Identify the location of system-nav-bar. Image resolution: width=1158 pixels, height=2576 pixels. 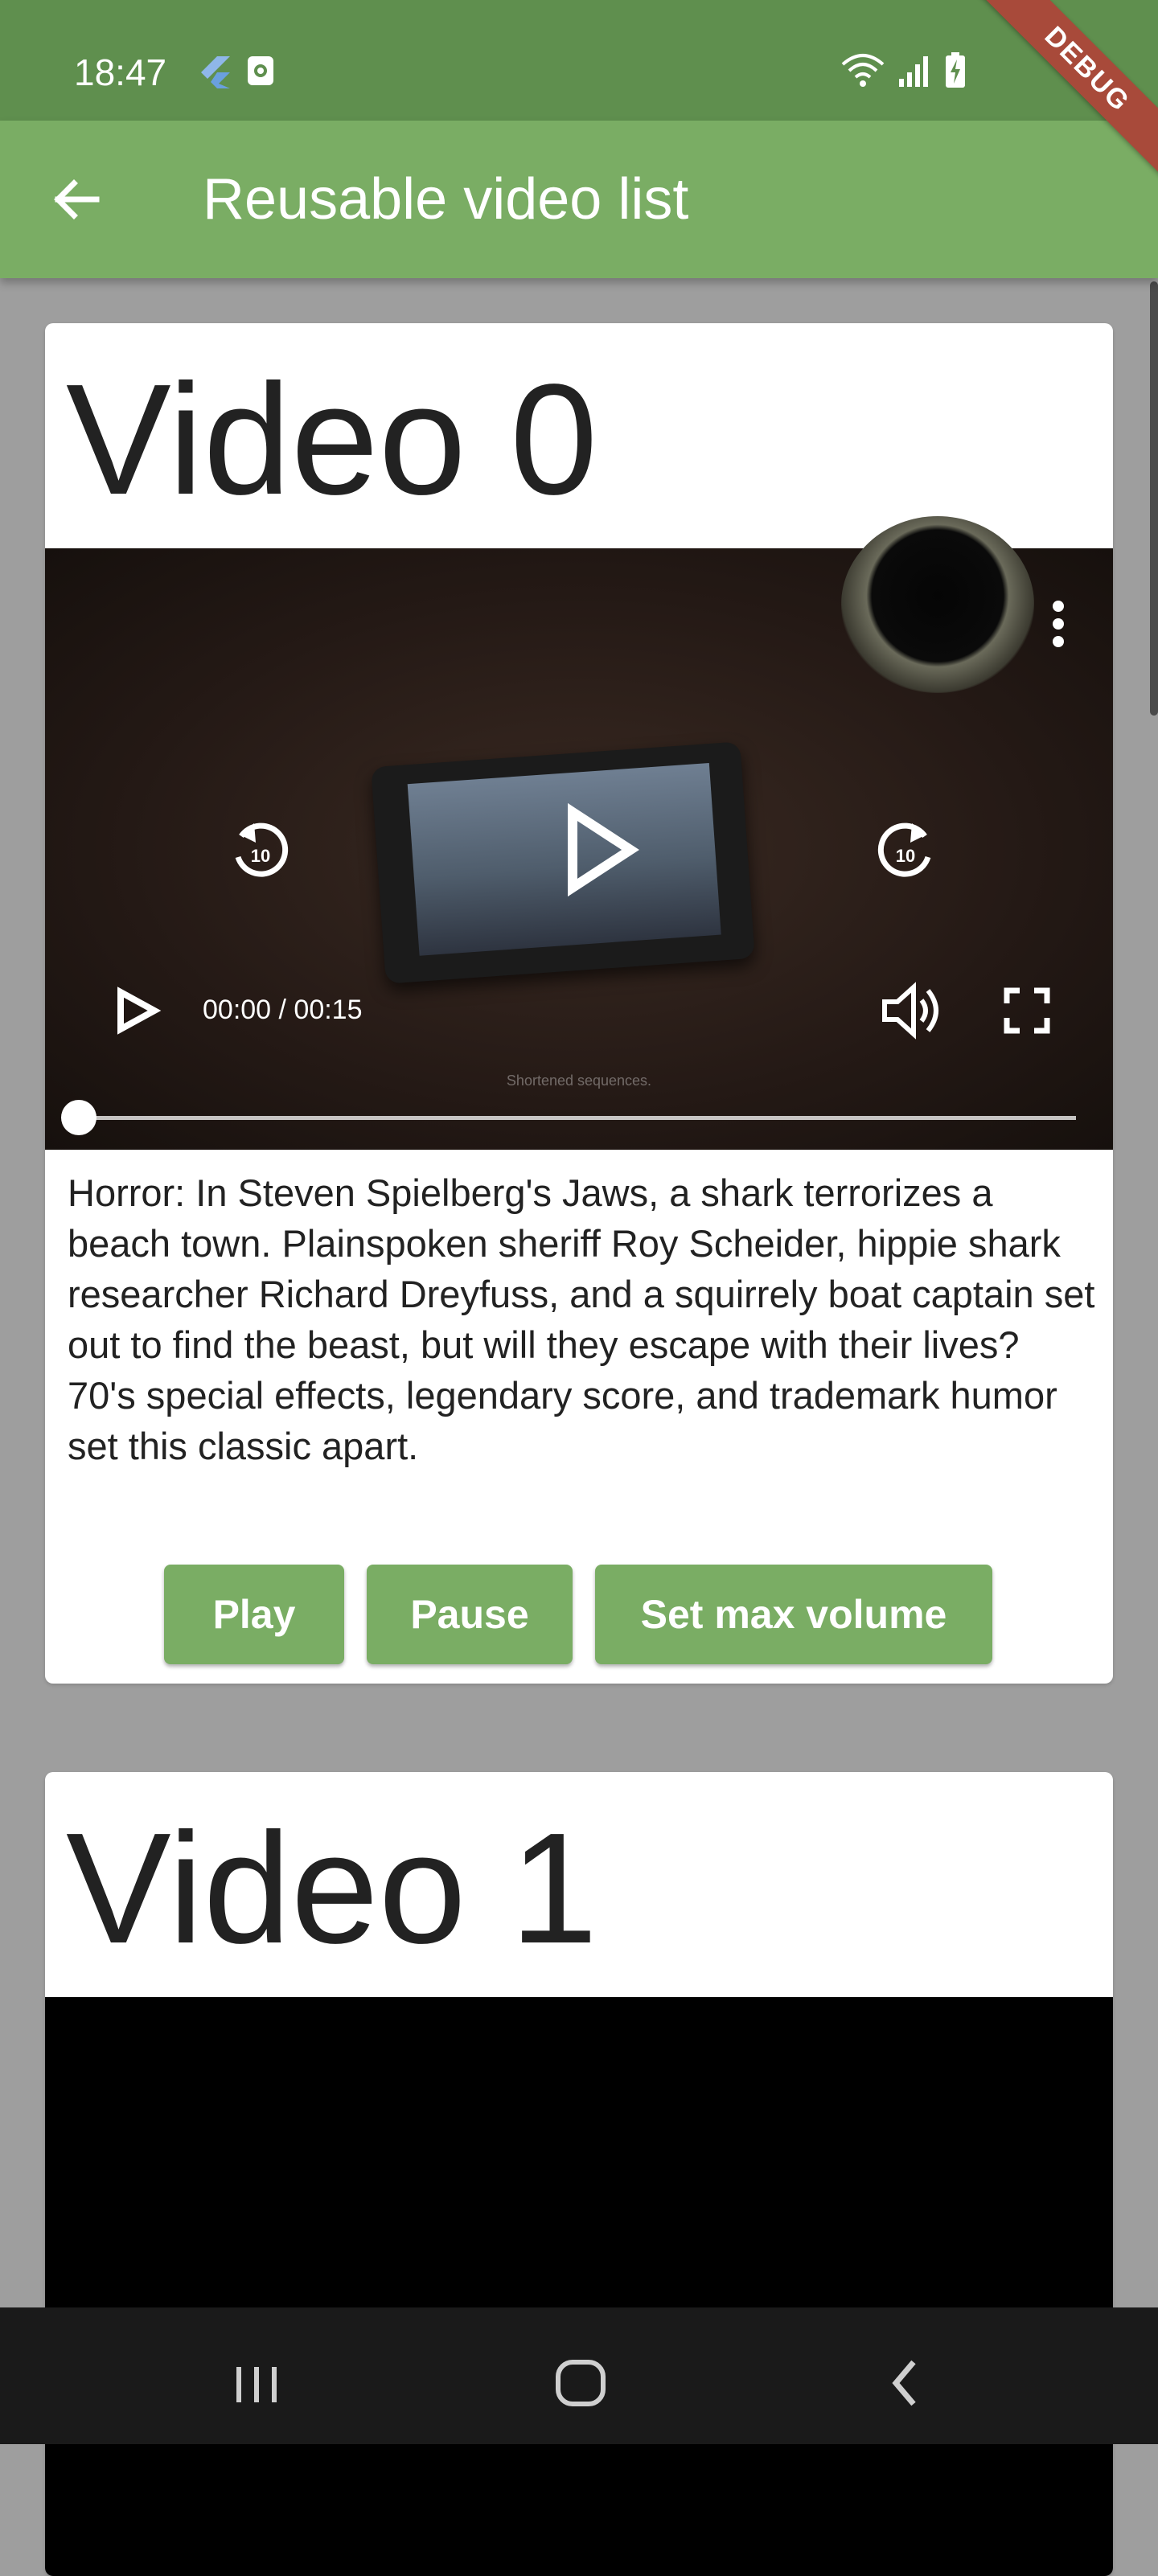
(579, 2375).